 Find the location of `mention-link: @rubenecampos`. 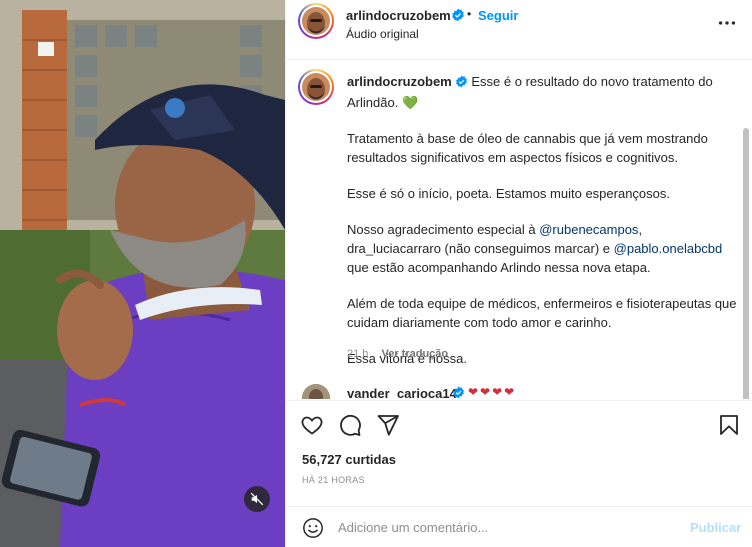

mention-link: @rubenecampos is located at coordinates (588, 229).